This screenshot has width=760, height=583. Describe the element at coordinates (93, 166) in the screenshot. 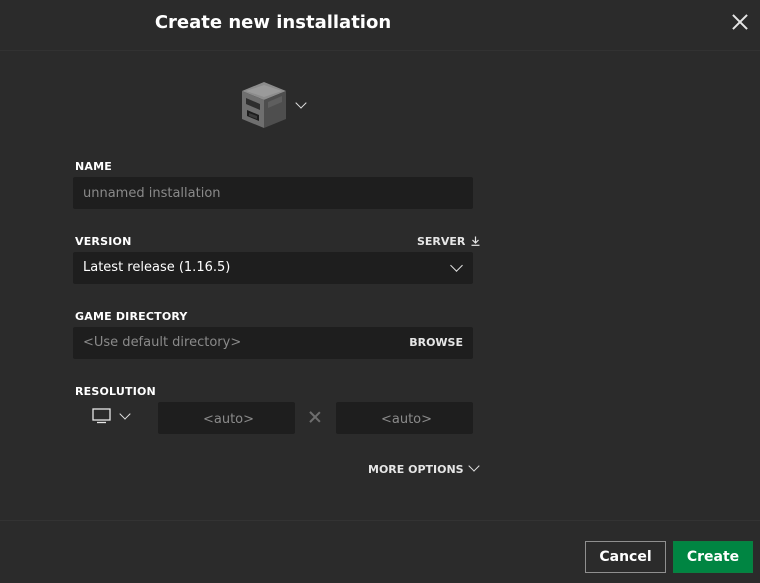

I see `name-label: NAME` at that location.